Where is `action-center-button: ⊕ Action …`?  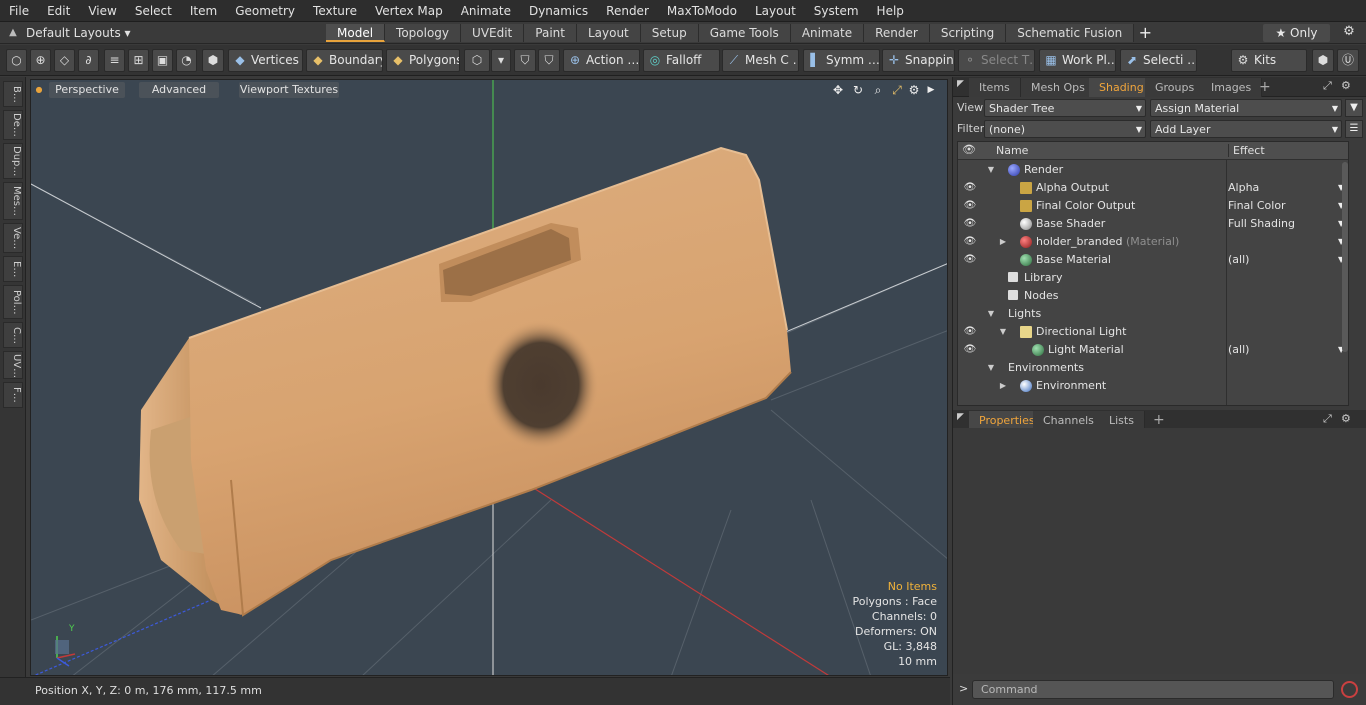
action-center-button: ⊕ Action … is located at coordinates (601, 60).